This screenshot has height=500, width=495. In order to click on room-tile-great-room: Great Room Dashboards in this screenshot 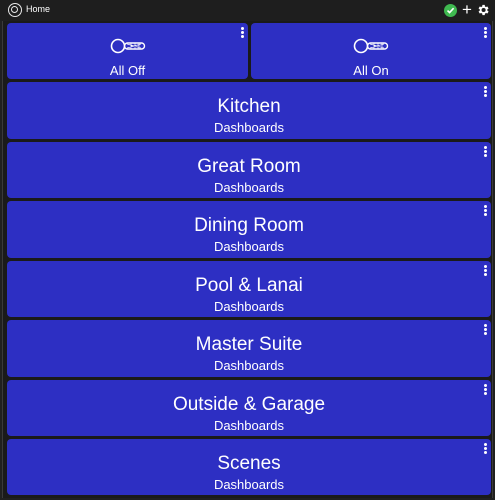, I will do `click(249, 170)`.